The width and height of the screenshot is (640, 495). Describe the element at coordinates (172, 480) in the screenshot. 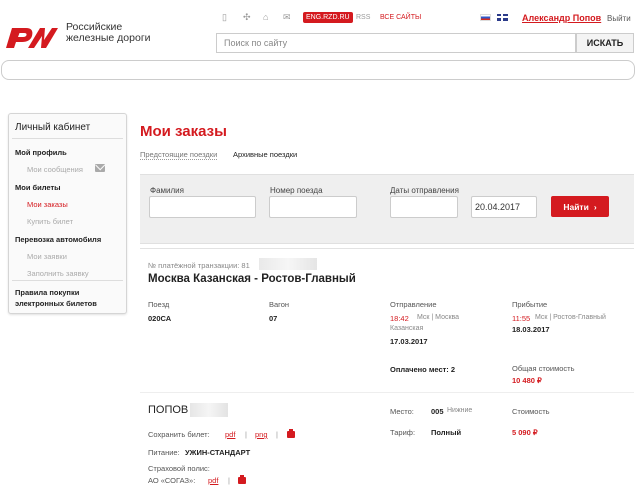

I see `insurance-company: АО «СОГАЗ»:` at that location.